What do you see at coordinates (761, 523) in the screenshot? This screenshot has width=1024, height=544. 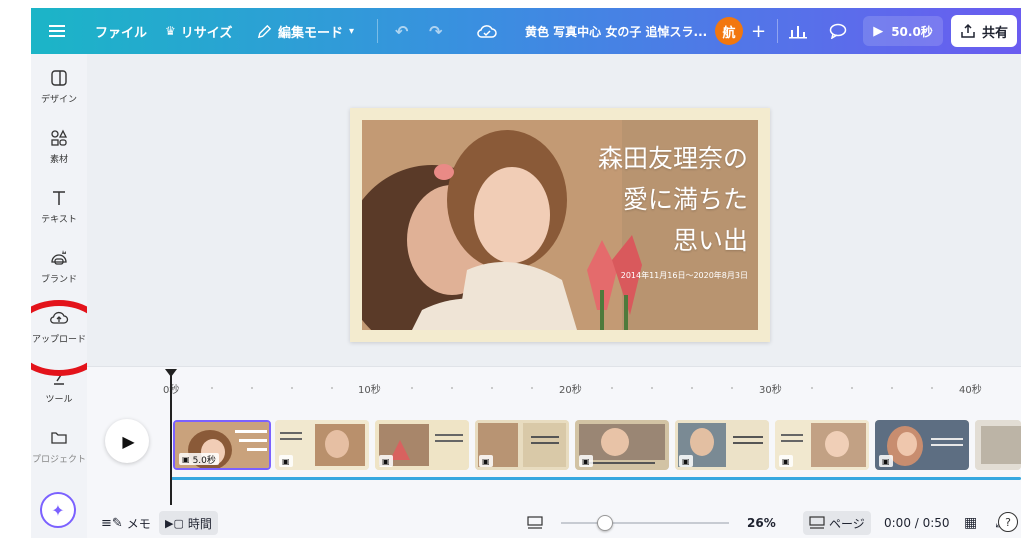 I see `zoom-level: 26%` at bounding box center [761, 523].